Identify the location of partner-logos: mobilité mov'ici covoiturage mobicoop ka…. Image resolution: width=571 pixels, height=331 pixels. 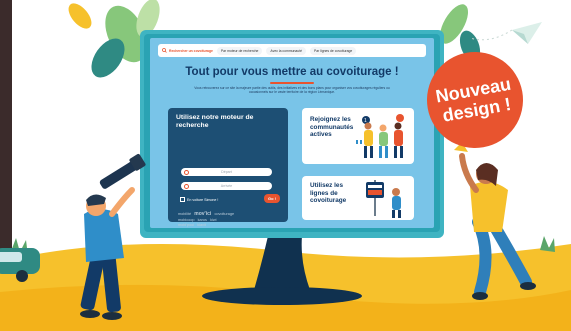
(228, 219).